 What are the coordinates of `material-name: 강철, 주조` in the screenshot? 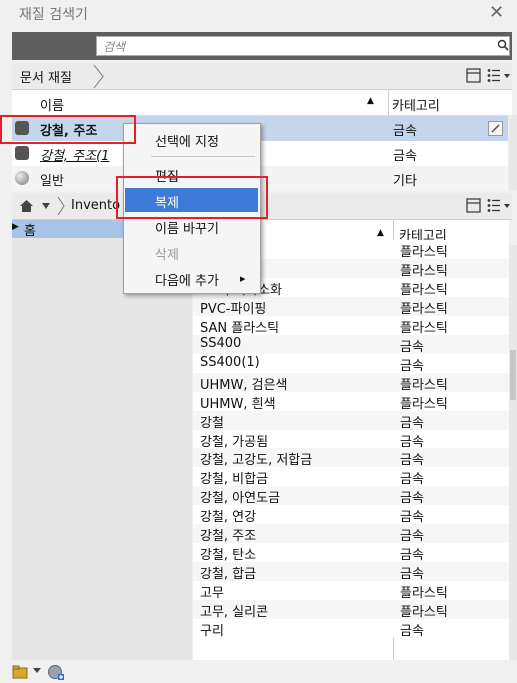 It's located at (228, 537).